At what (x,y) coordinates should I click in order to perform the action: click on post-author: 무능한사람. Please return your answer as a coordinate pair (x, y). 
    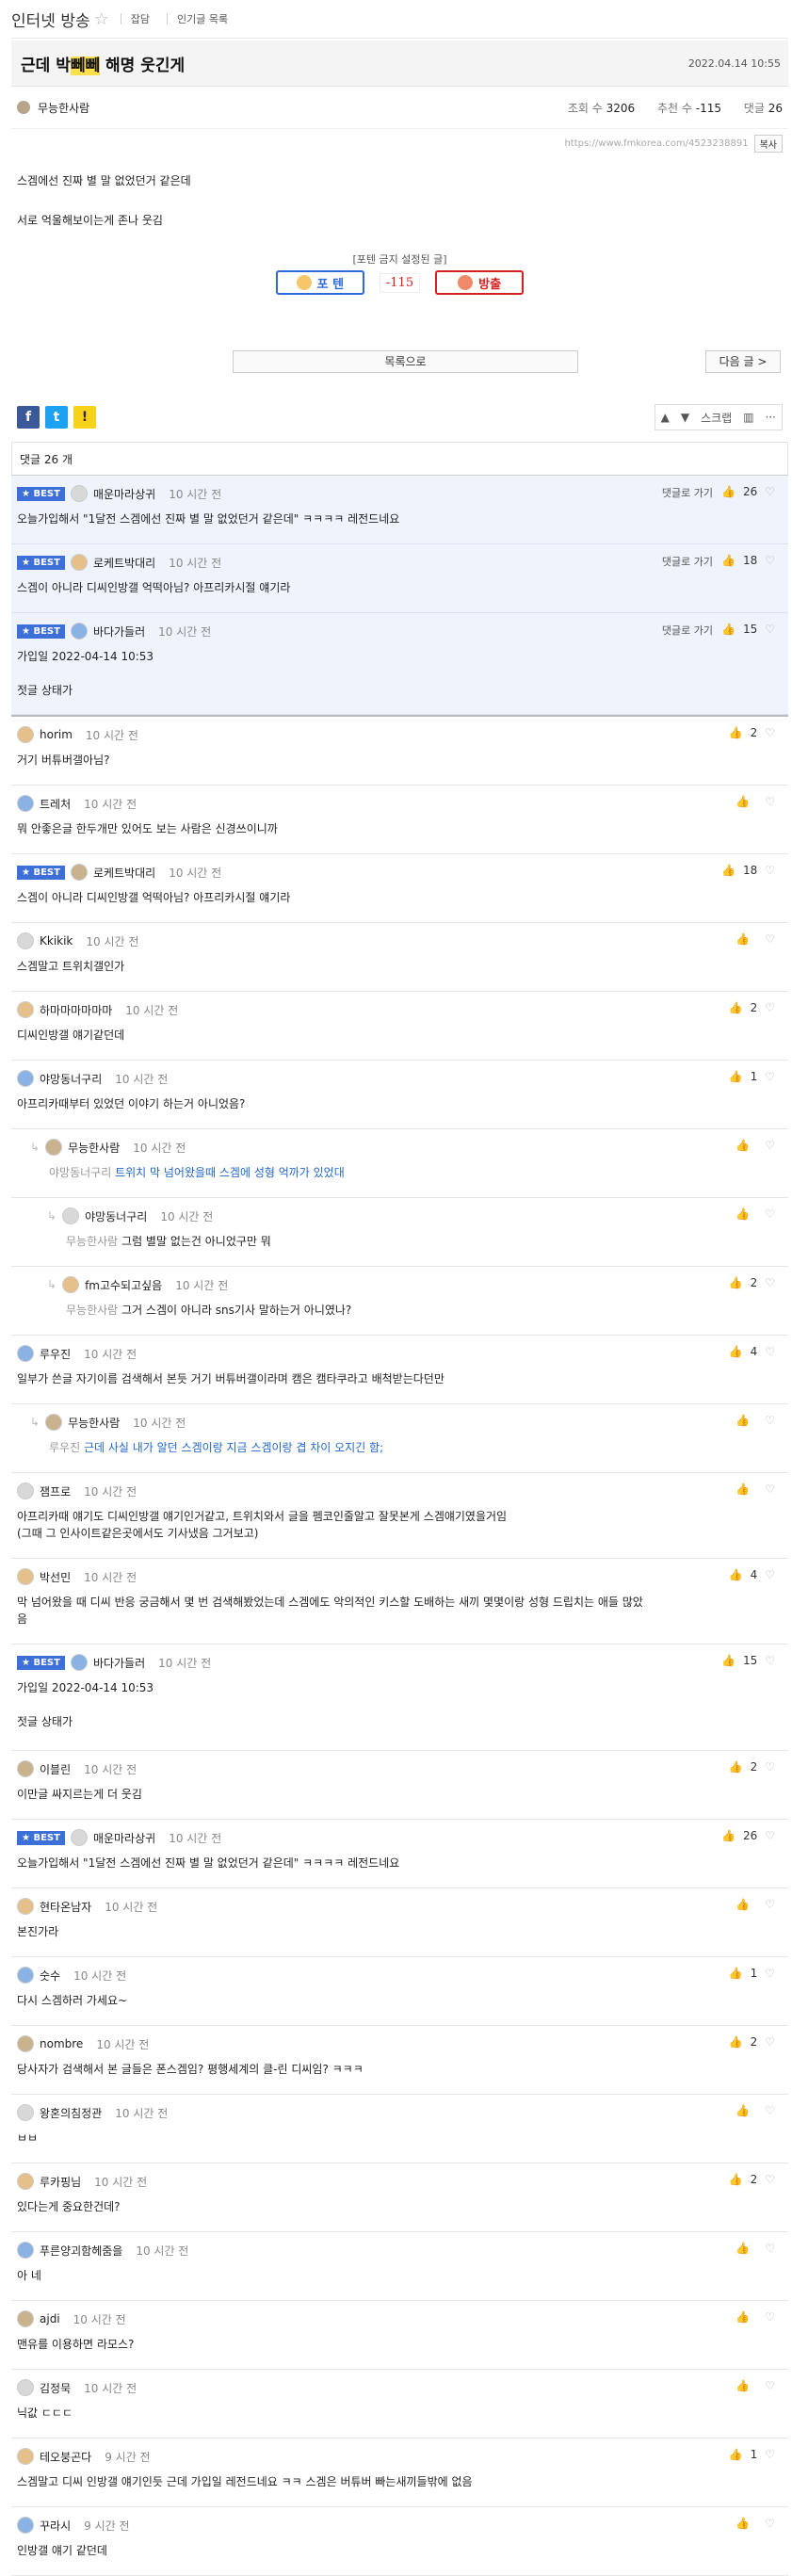
    Looking at the image, I should click on (53, 108).